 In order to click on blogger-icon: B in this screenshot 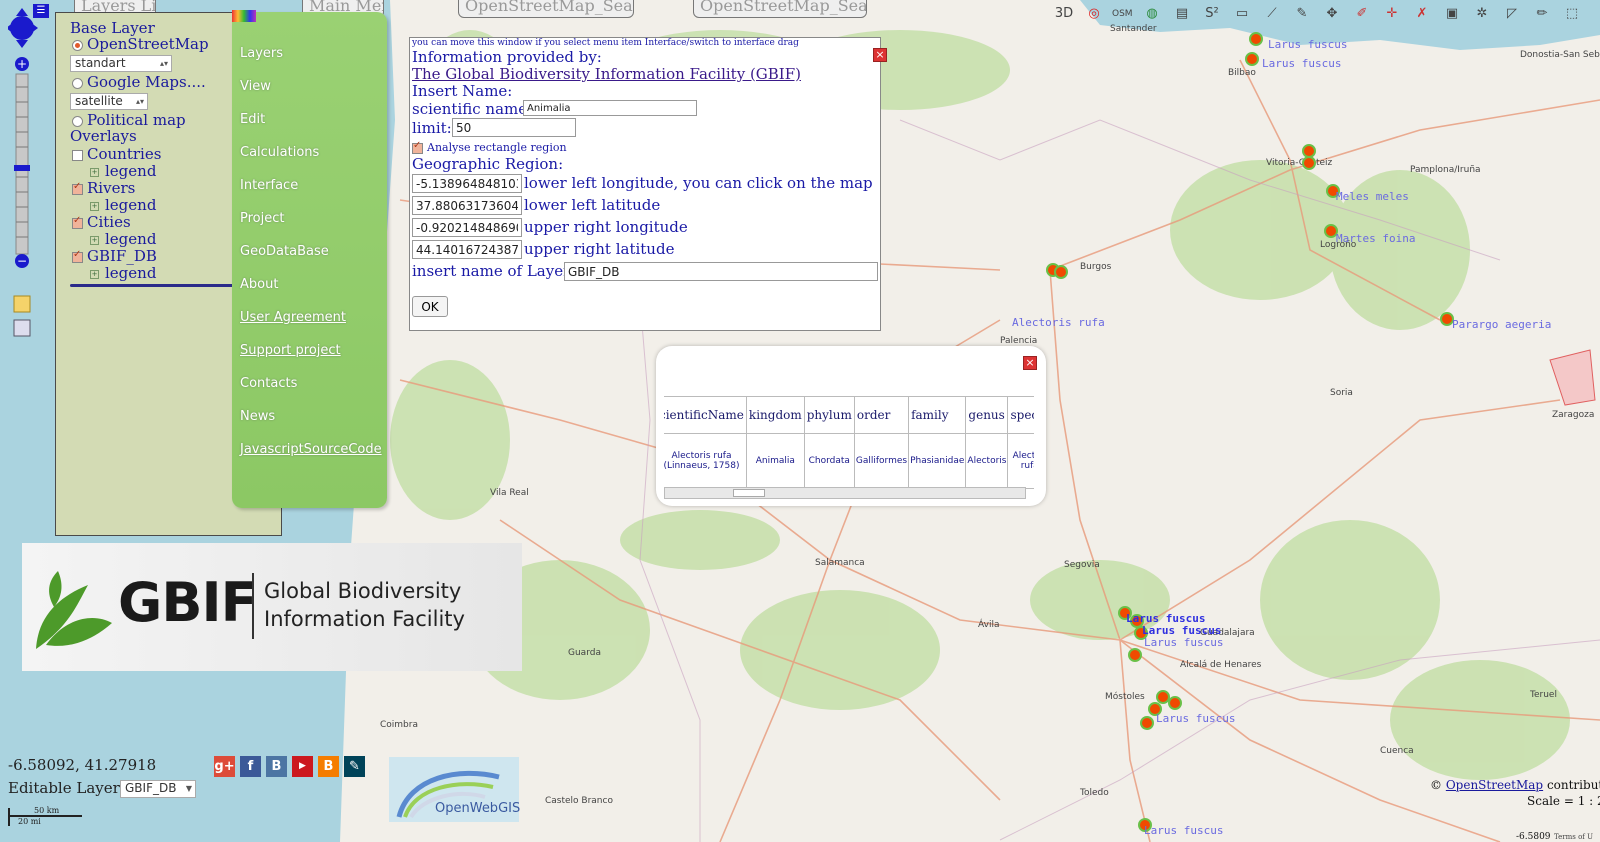, I will do `click(328, 766)`.